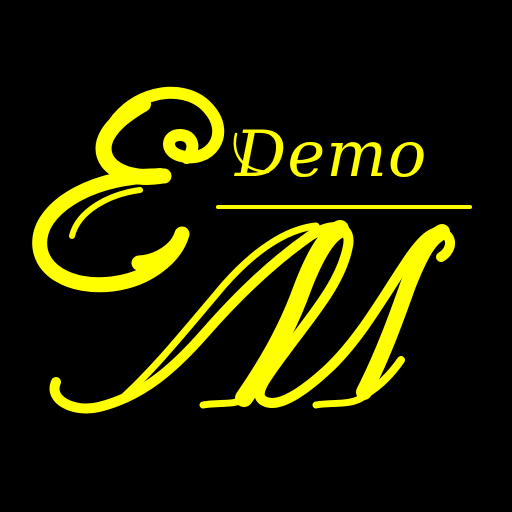  Describe the element at coordinates (331, 155) in the screenshot. I see `demo-label: Demo` at that location.